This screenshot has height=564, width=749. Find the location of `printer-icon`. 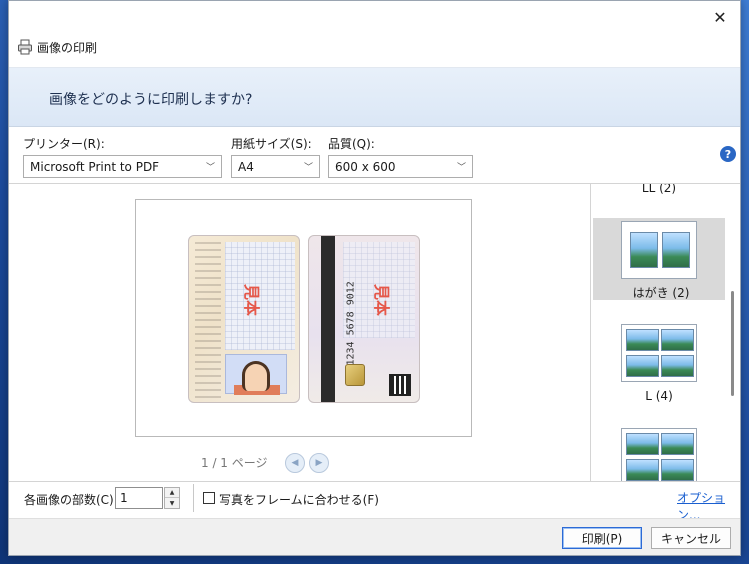

printer-icon is located at coordinates (25, 47).